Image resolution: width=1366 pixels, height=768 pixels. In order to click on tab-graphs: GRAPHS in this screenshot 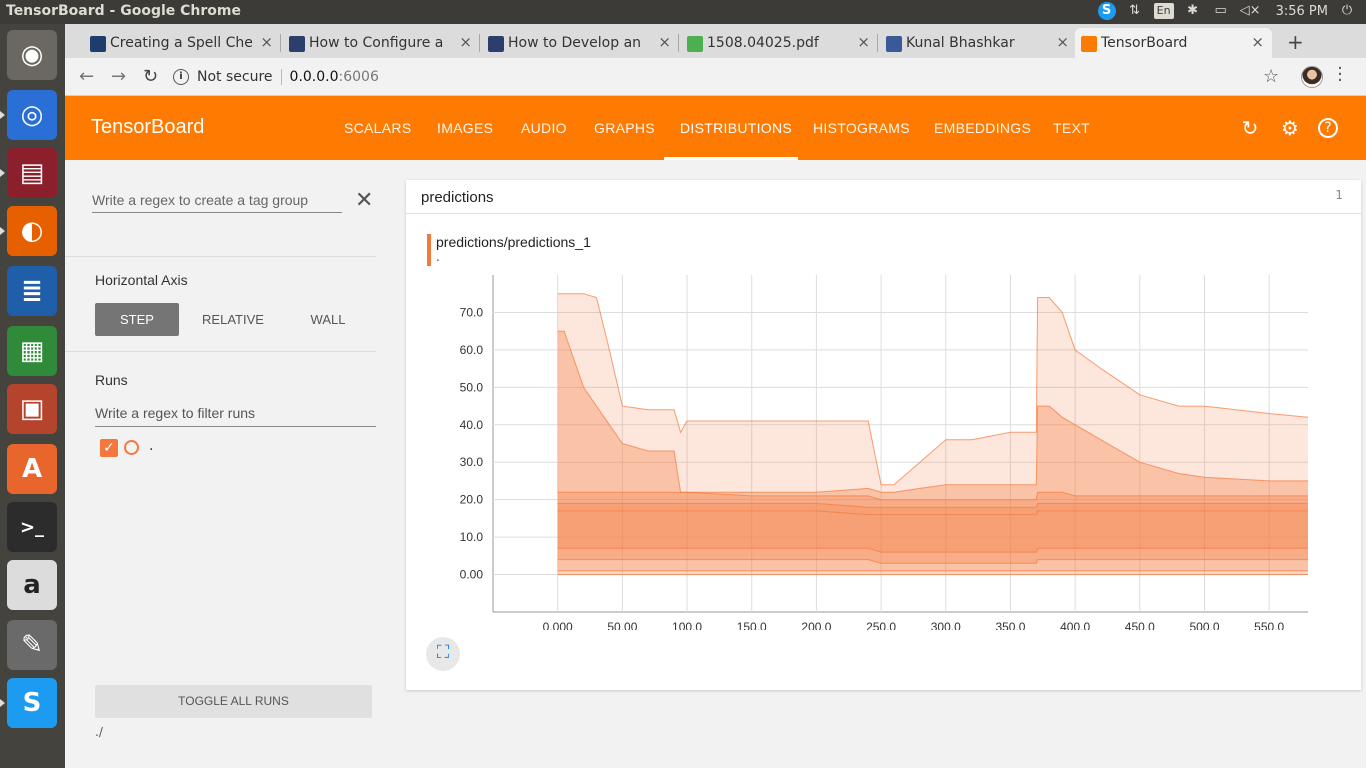, I will do `click(624, 128)`.